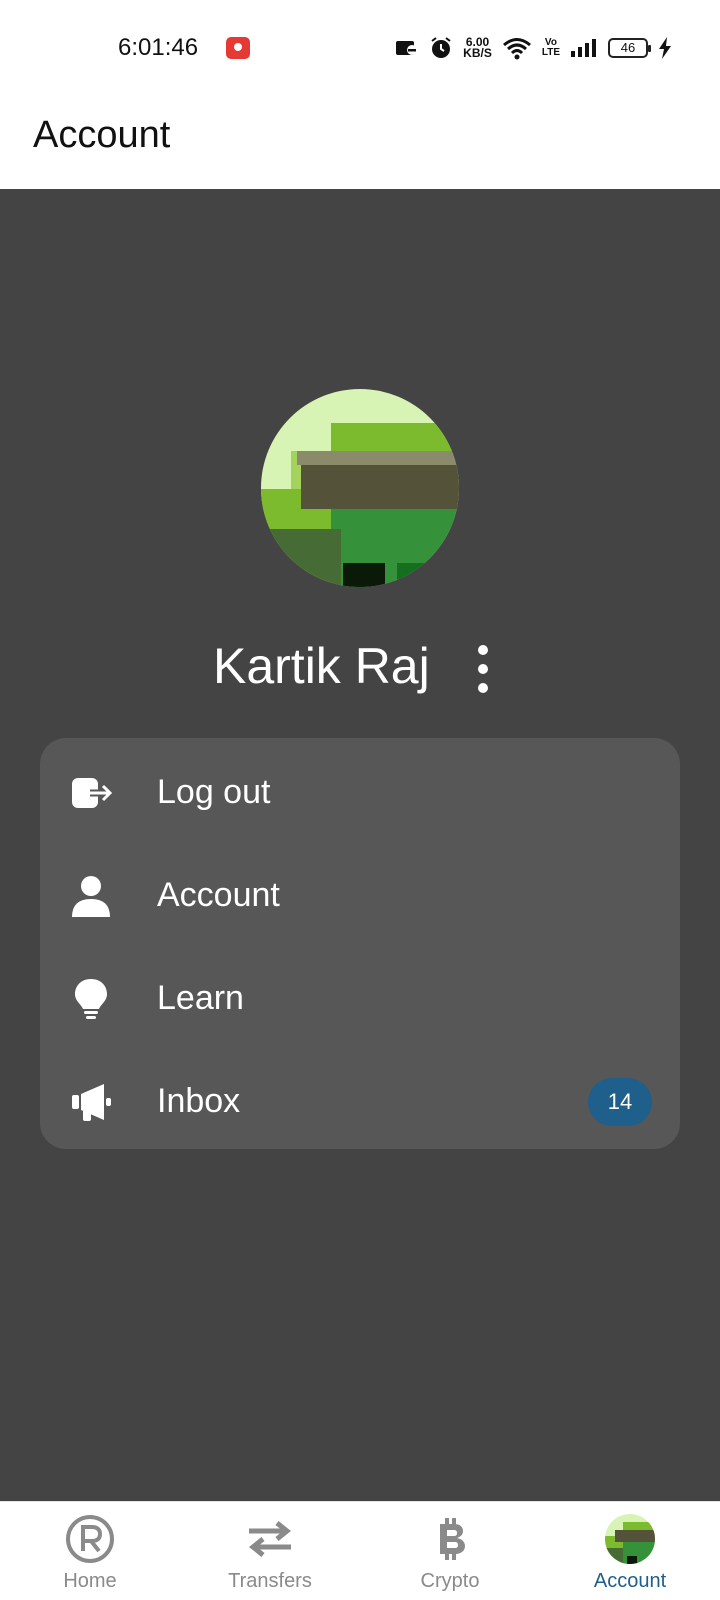  What do you see at coordinates (407, 48) in the screenshot?
I see `card-icon` at bounding box center [407, 48].